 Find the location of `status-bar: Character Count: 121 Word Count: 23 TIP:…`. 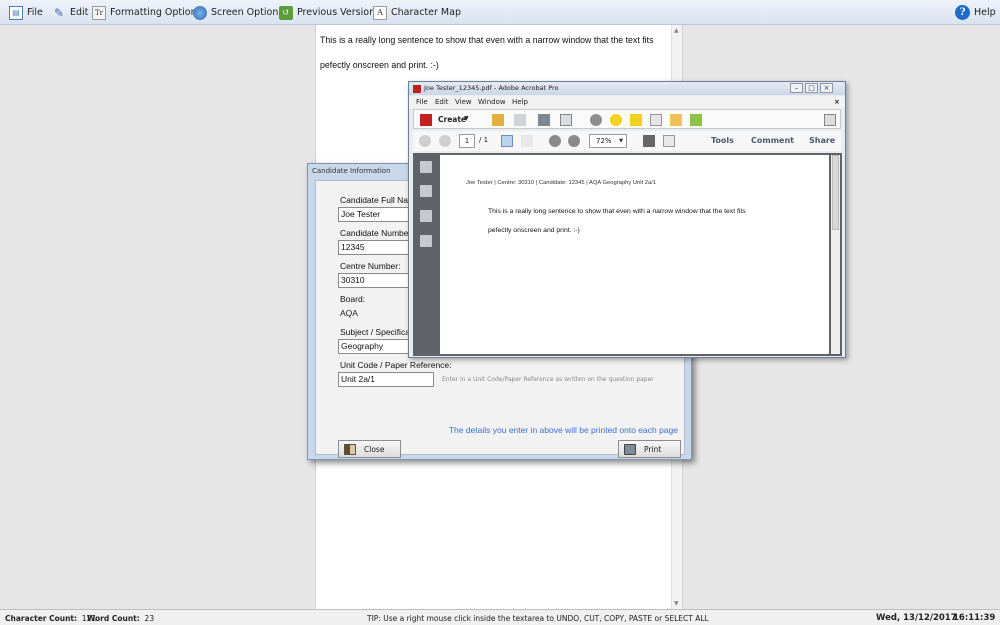

status-bar: Character Count: 121 Word Count: 23 TIP:… is located at coordinates (500, 617).